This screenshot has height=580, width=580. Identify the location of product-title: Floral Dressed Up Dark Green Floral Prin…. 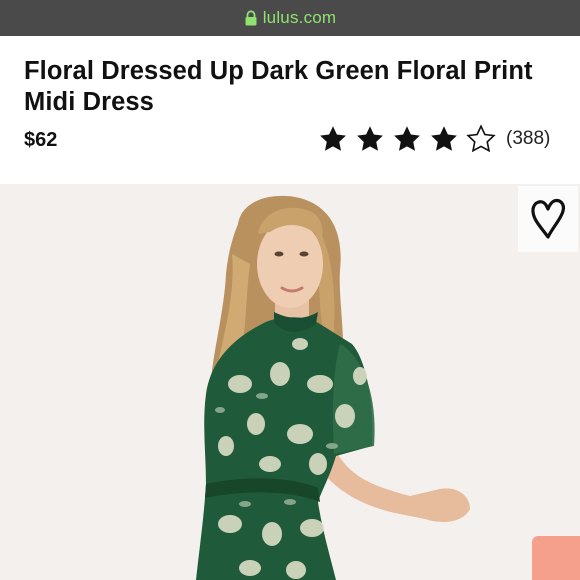
(278, 86).